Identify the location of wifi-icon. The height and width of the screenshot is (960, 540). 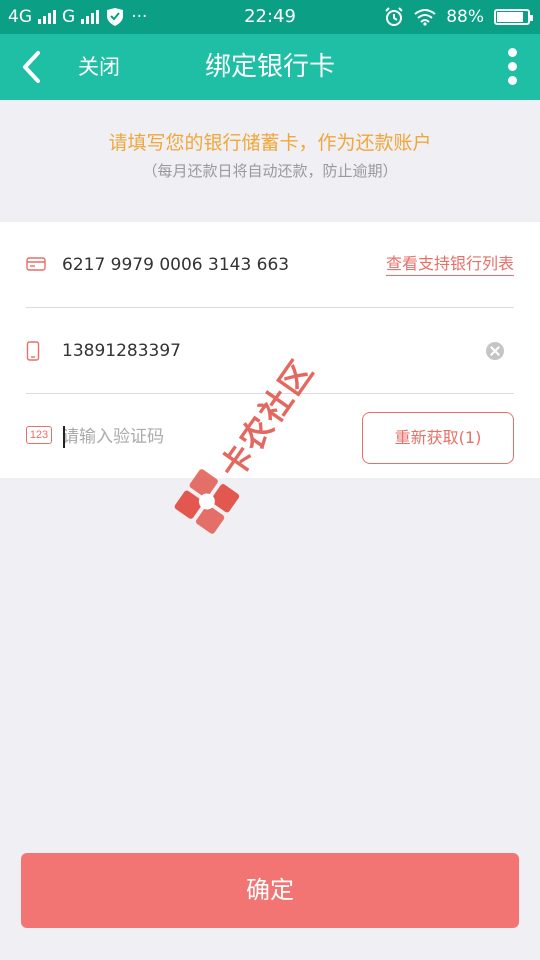
(425, 17).